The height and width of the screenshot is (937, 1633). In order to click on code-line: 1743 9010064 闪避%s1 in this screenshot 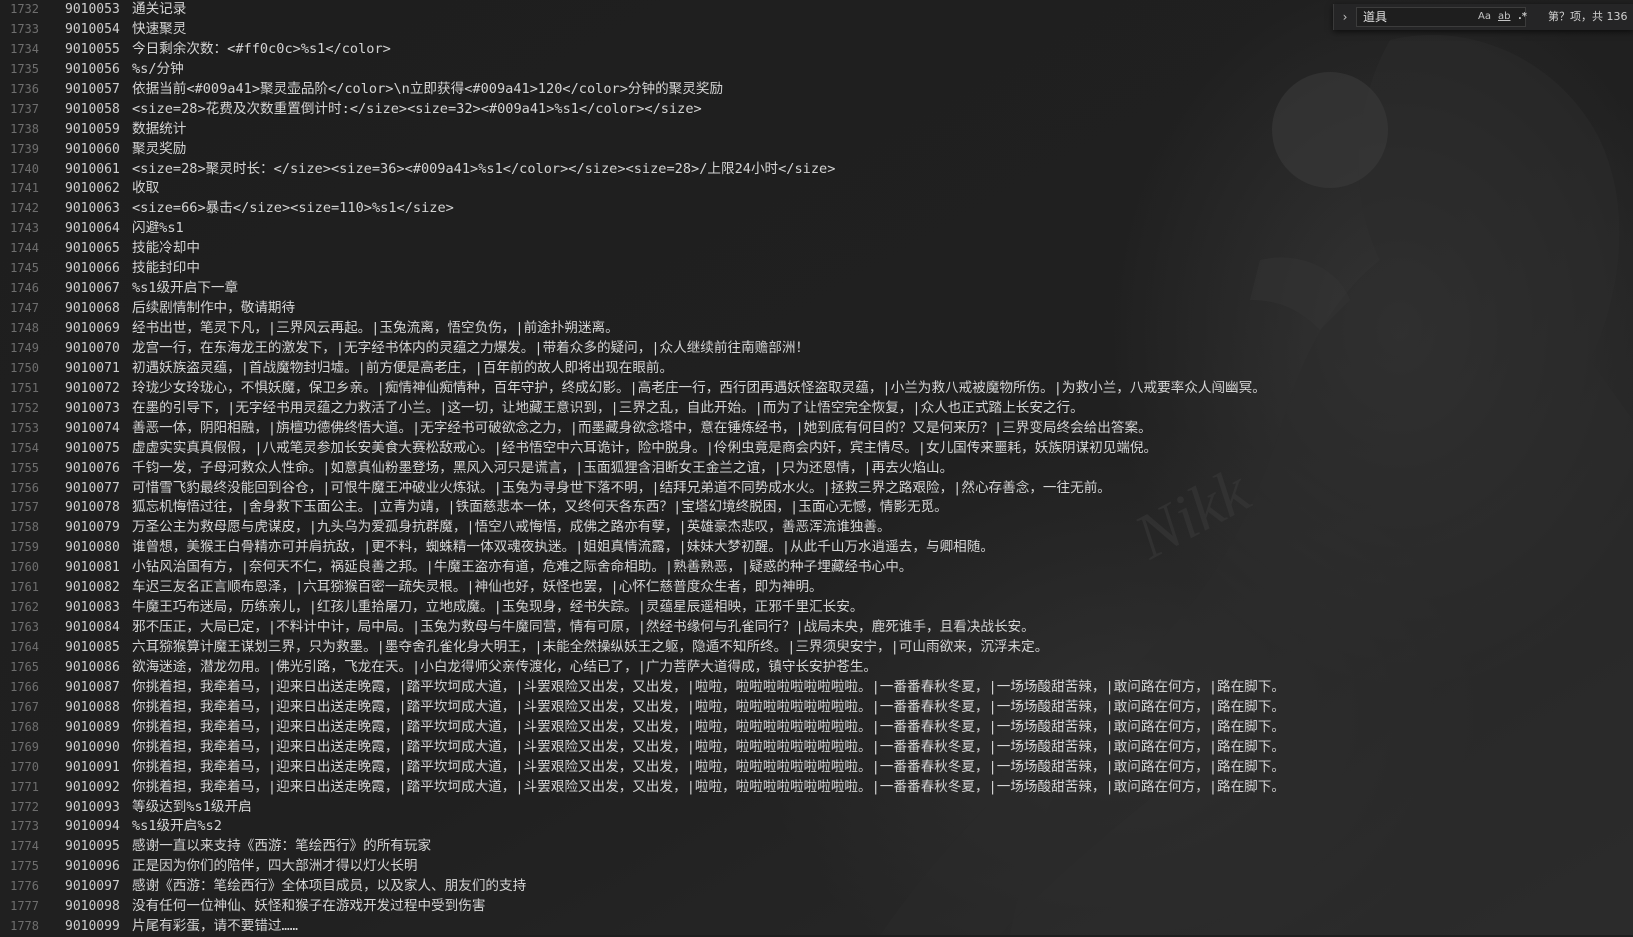, I will do `click(816, 229)`.